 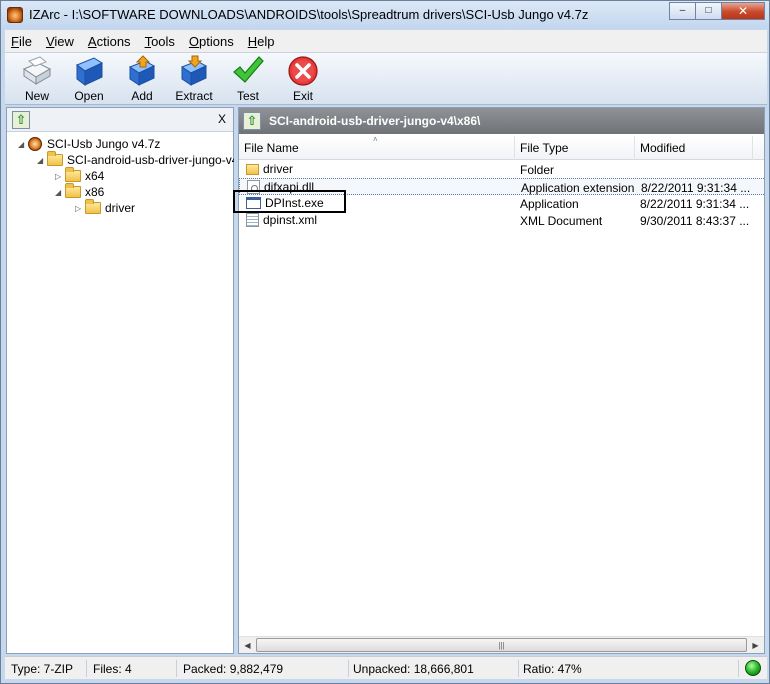 What do you see at coordinates (549, 204) in the screenshot?
I see `file-type: Application` at bounding box center [549, 204].